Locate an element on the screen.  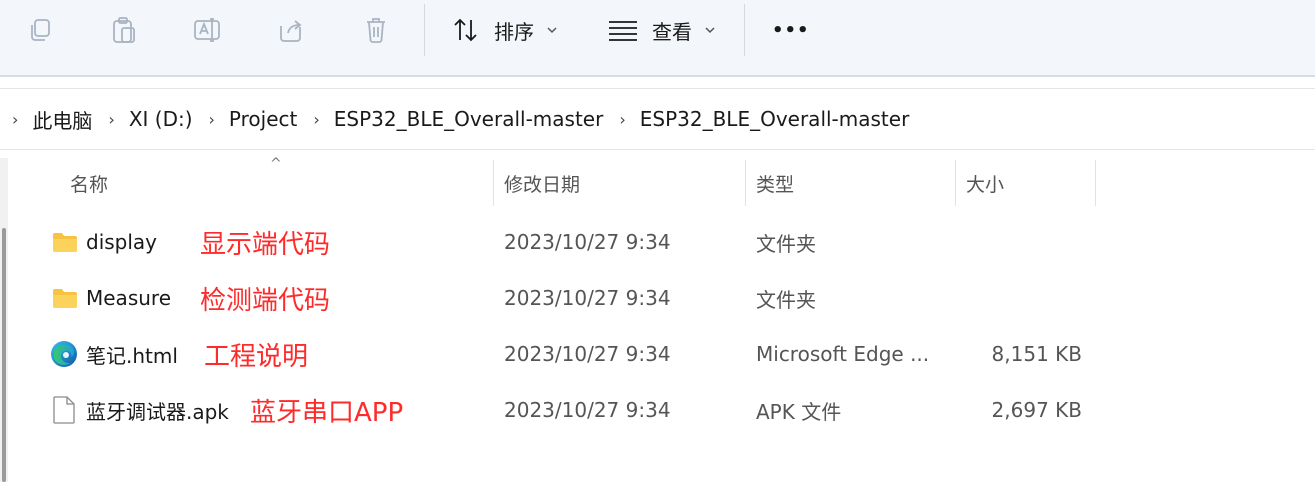
file-size: 8,151 KB is located at coordinates (1036, 354).